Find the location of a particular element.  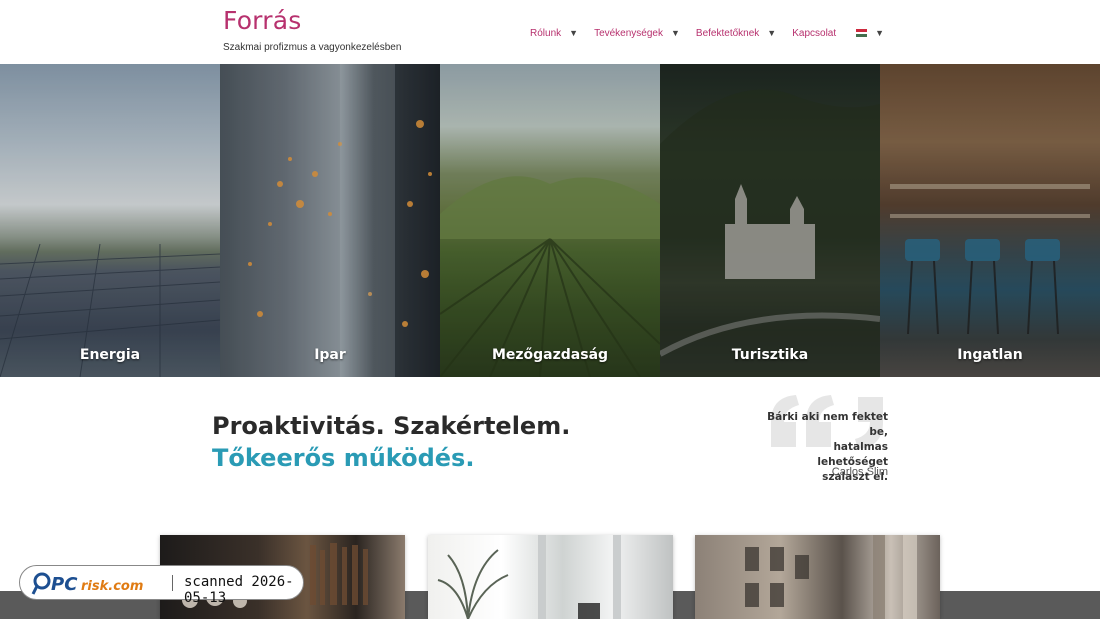

sector-label: Ingatlan is located at coordinates (990, 355).